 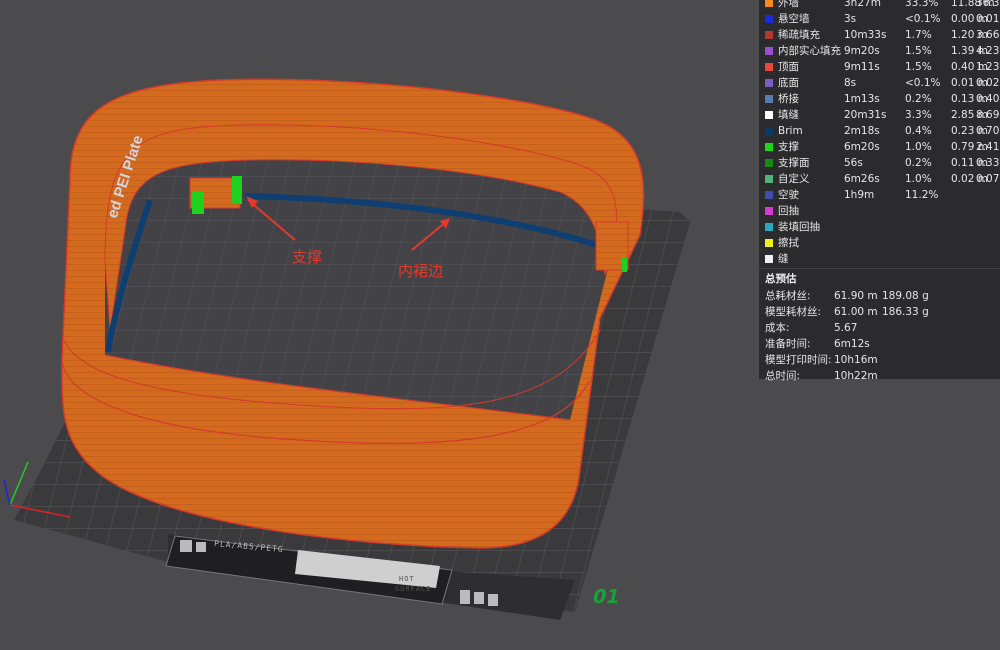 I want to click on support-annotation: 支撑, so click(x=307, y=257).